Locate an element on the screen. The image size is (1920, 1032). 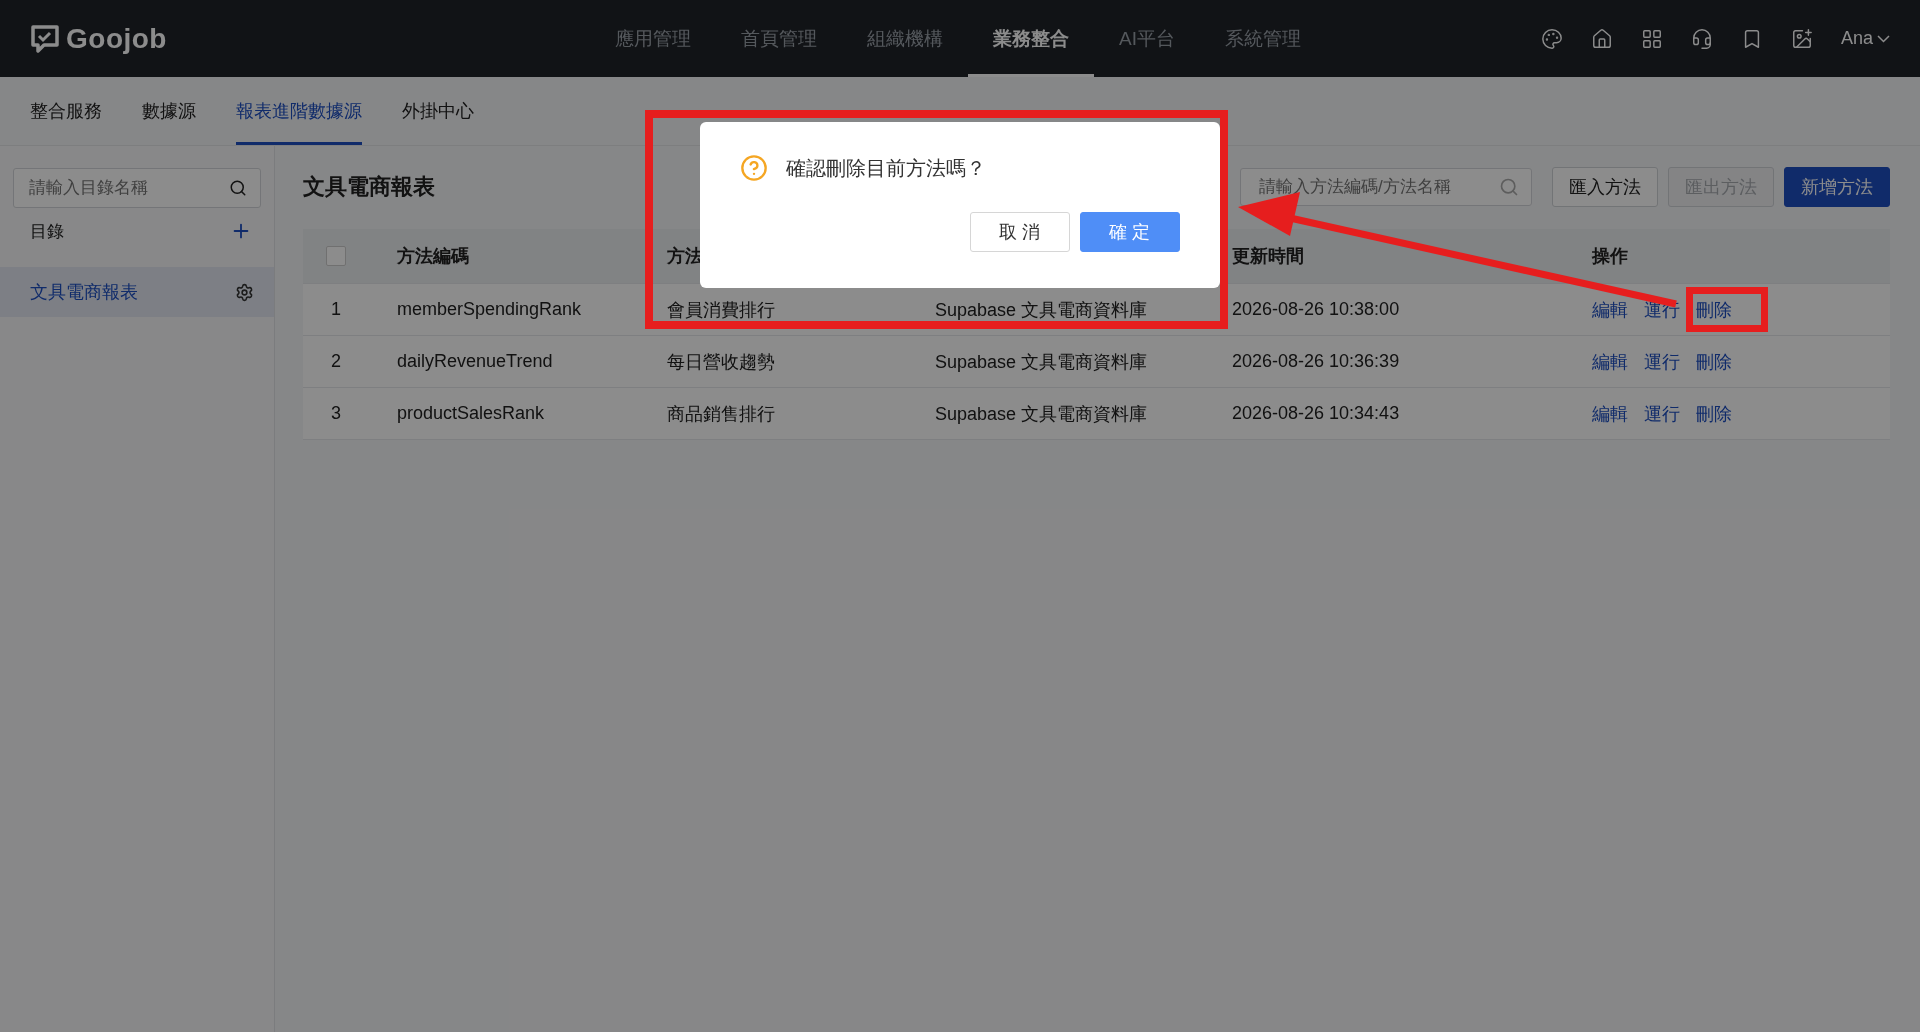
image-plus-icon is located at coordinates (1801, 38).